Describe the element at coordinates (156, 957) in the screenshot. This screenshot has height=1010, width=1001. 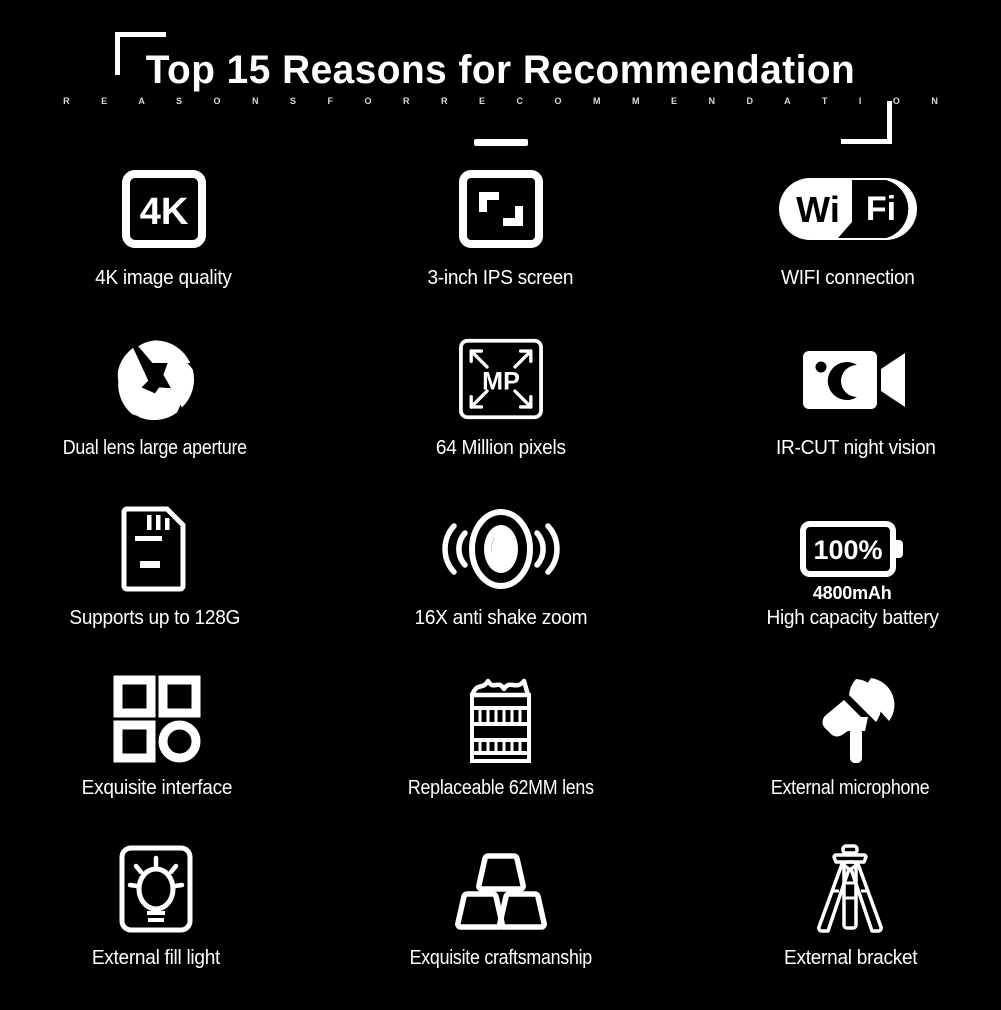
I see `feature-label: External fill light` at that location.